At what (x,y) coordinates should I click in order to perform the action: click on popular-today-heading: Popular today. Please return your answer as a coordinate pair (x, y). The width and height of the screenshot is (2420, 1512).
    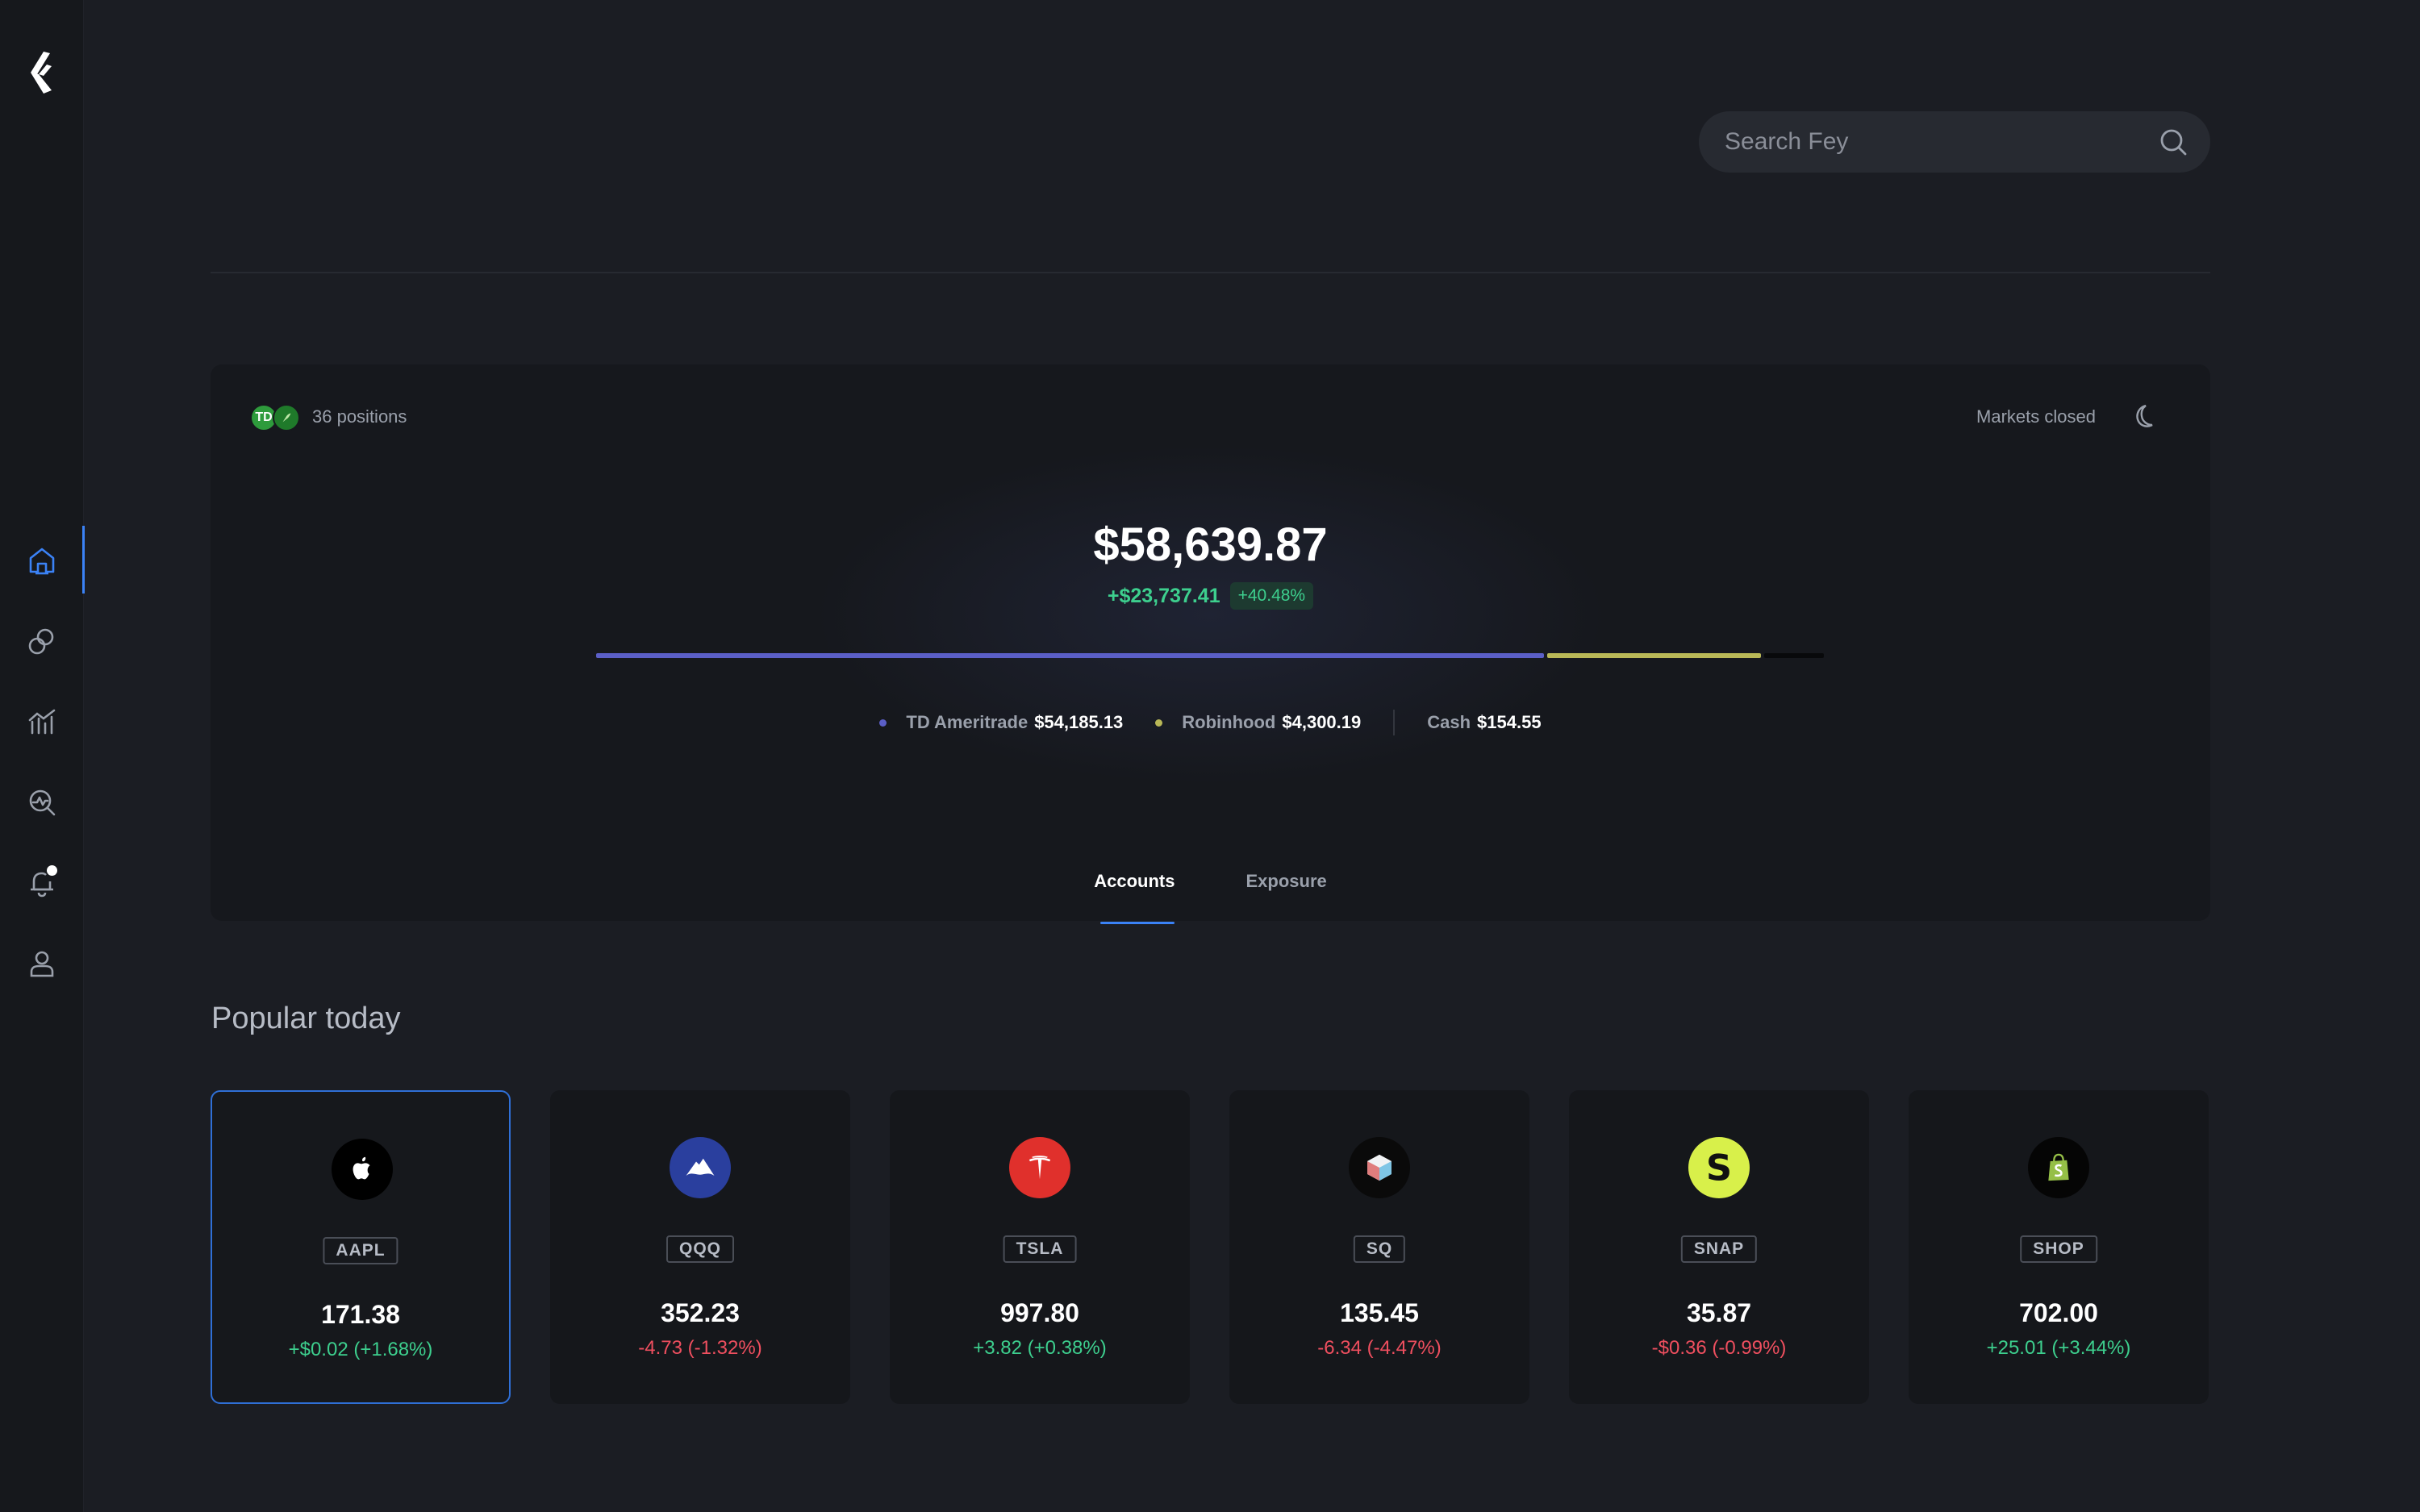
    Looking at the image, I should click on (306, 1018).